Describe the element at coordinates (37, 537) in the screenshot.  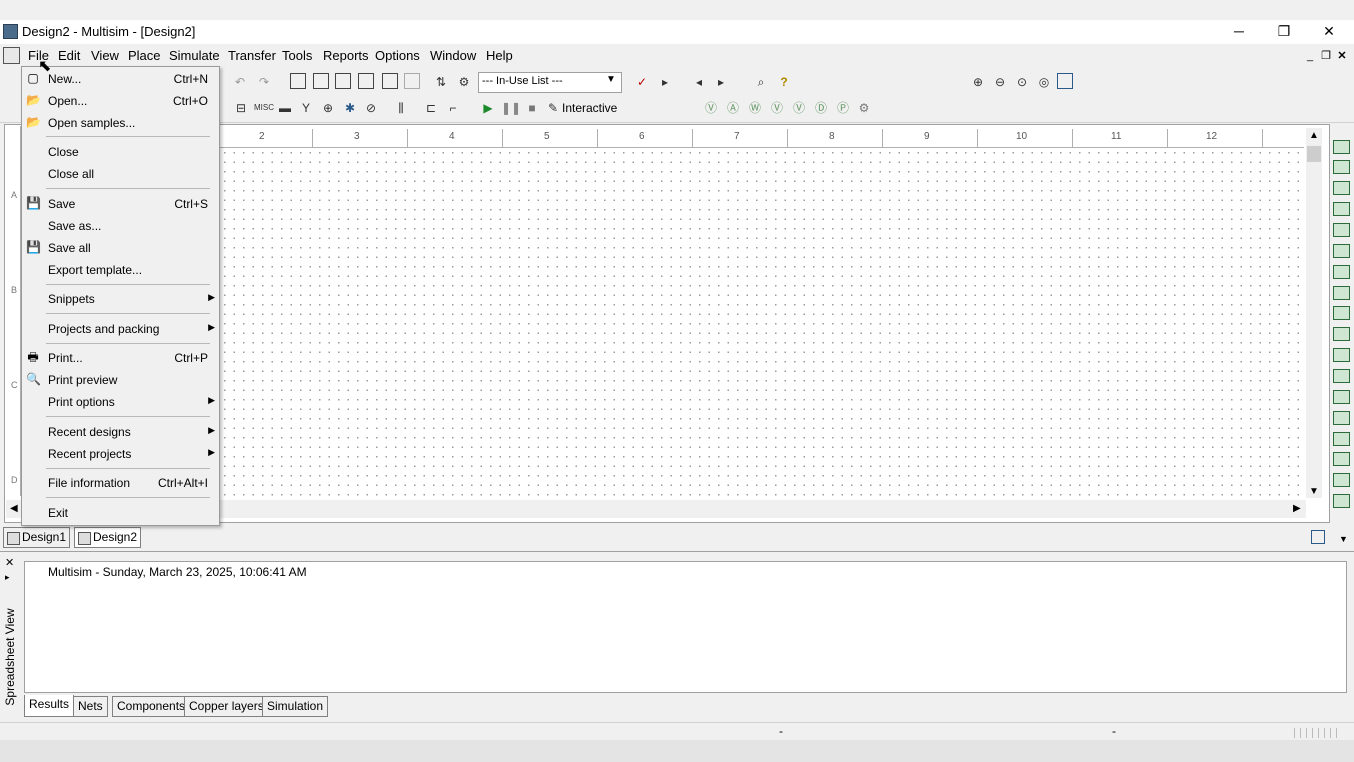
I see `tab-design1: Design1` at that location.